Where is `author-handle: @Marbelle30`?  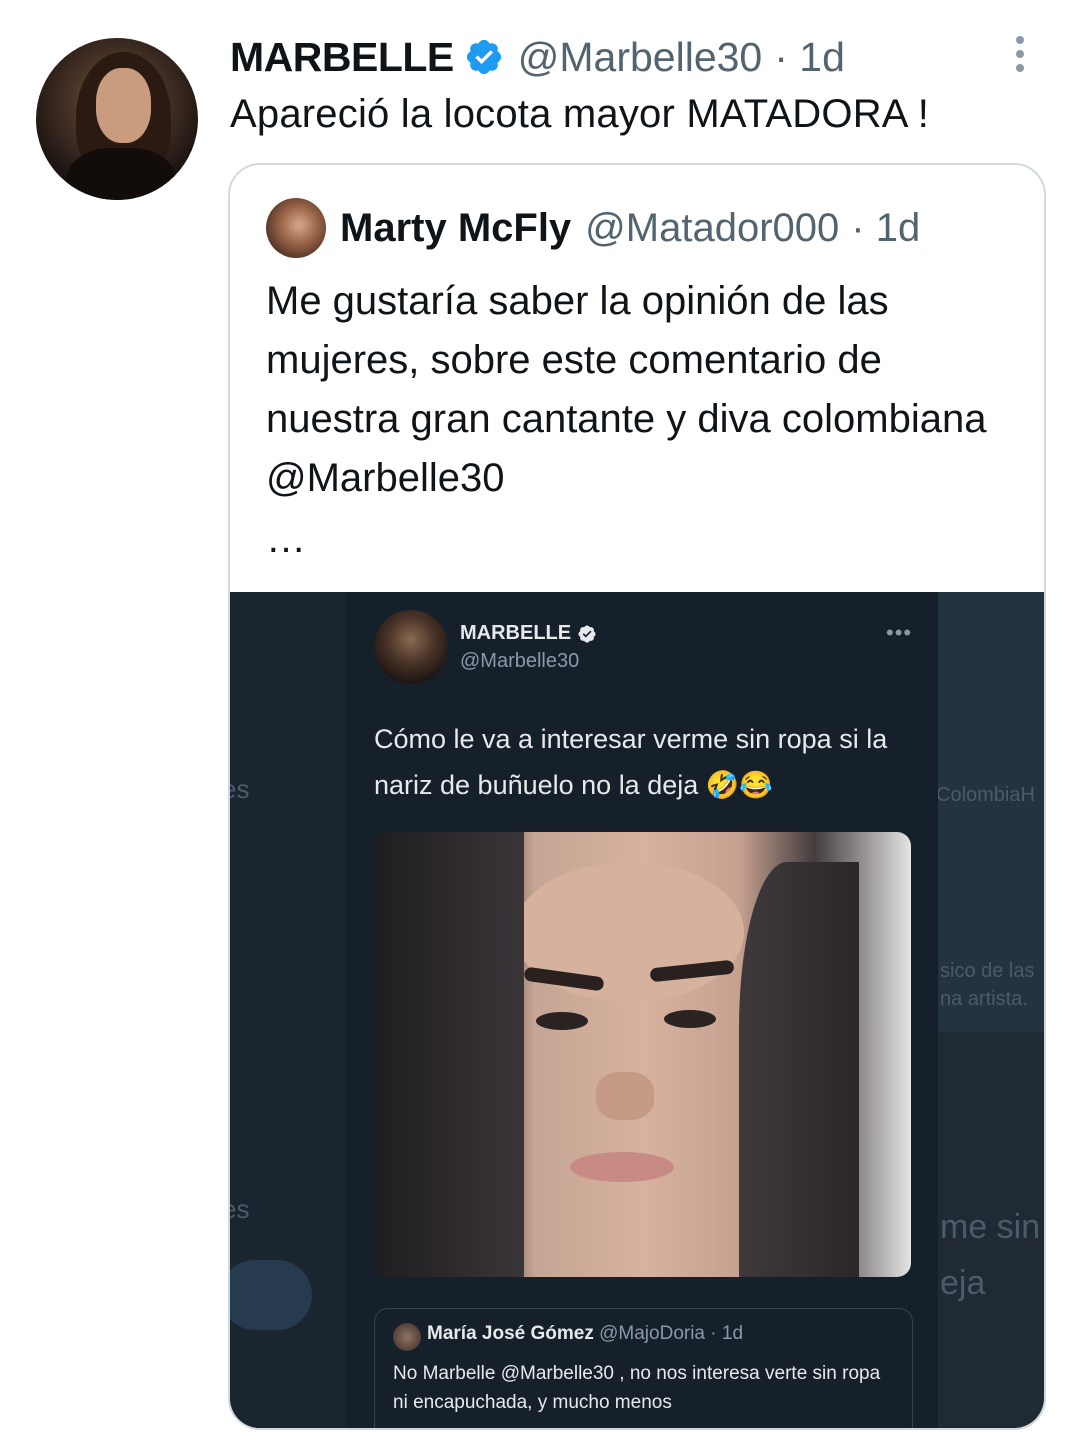 author-handle: @Marbelle30 is located at coordinates (640, 57).